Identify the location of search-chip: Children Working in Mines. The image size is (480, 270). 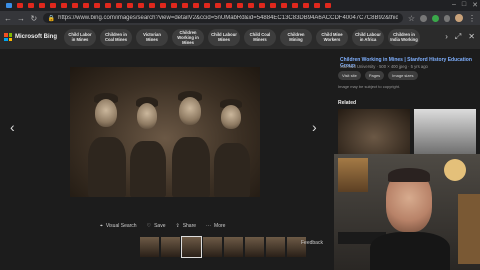
(188, 37).